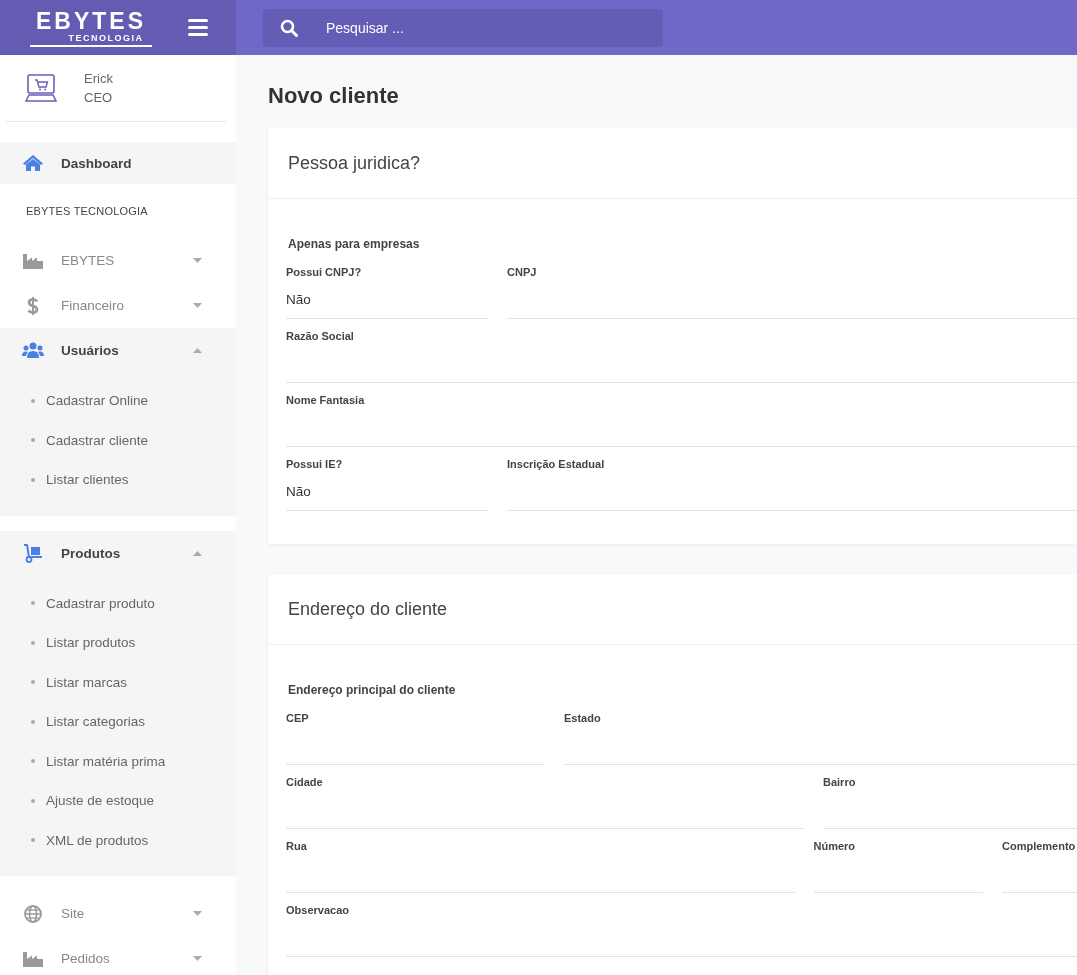 The width and height of the screenshot is (1077, 975). Describe the element at coordinates (33, 913) in the screenshot. I see `globe-icon` at that location.